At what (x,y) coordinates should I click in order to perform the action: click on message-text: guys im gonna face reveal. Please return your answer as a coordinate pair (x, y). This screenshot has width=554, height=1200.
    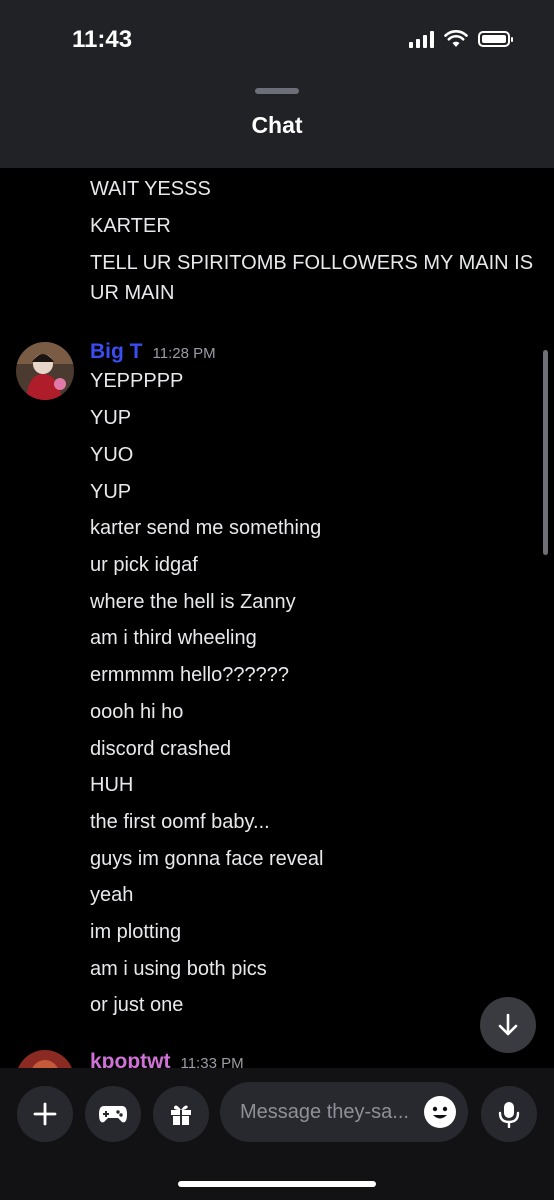
    Looking at the image, I should click on (207, 859).